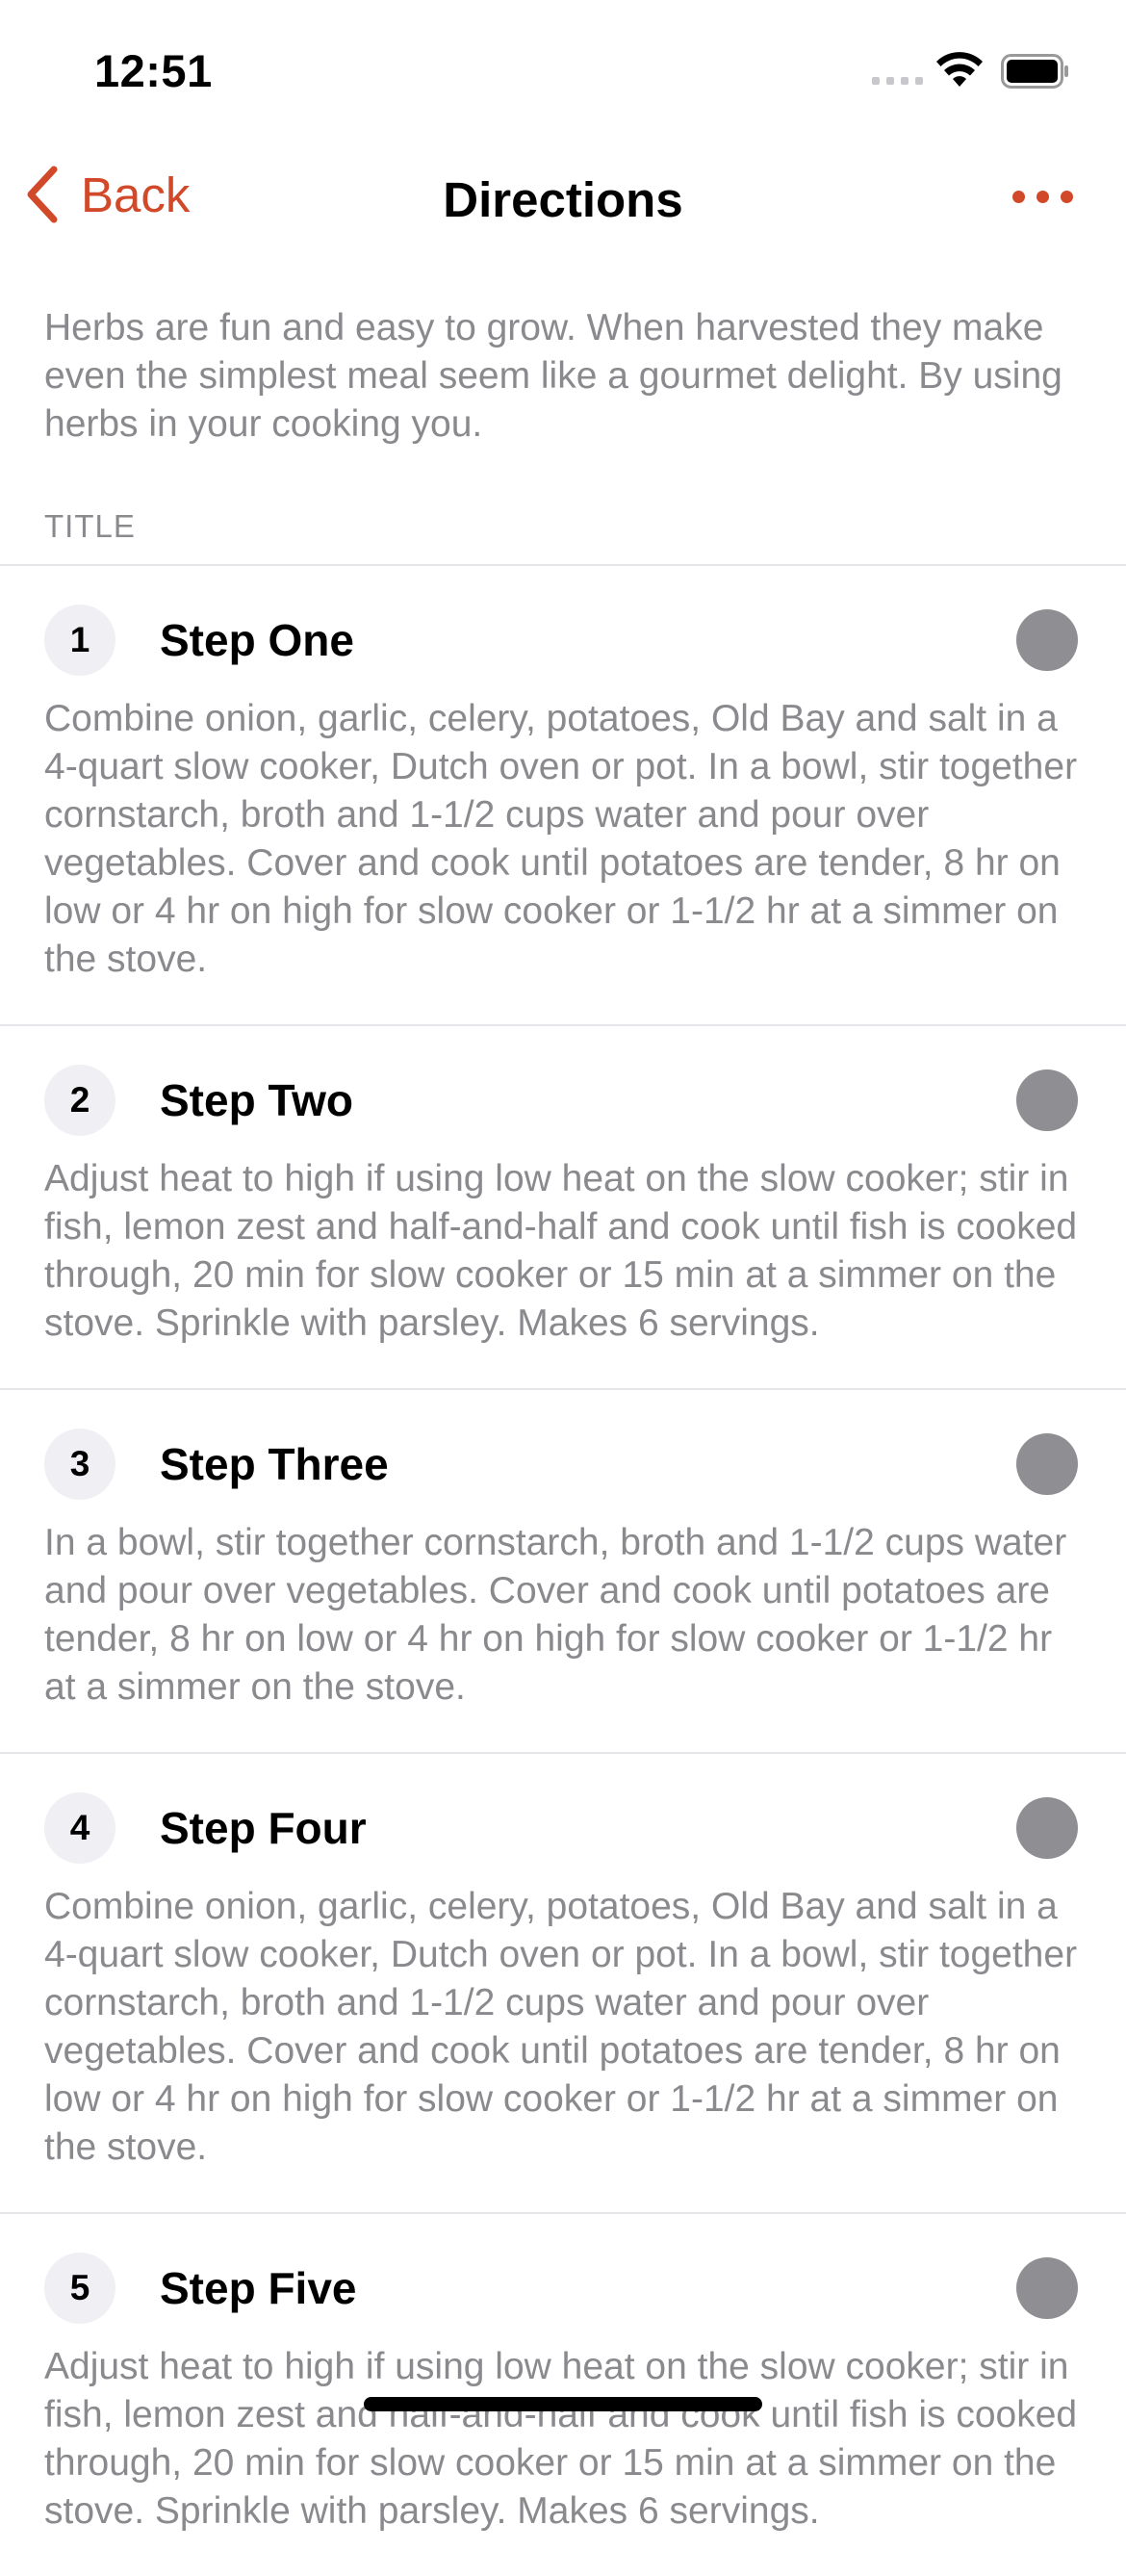 Image resolution: width=1126 pixels, height=2576 pixels. What do you see at coordinates (154, 70) in the screenshot?
I see `status-time: 12:51` at bounding box center [154, 70].